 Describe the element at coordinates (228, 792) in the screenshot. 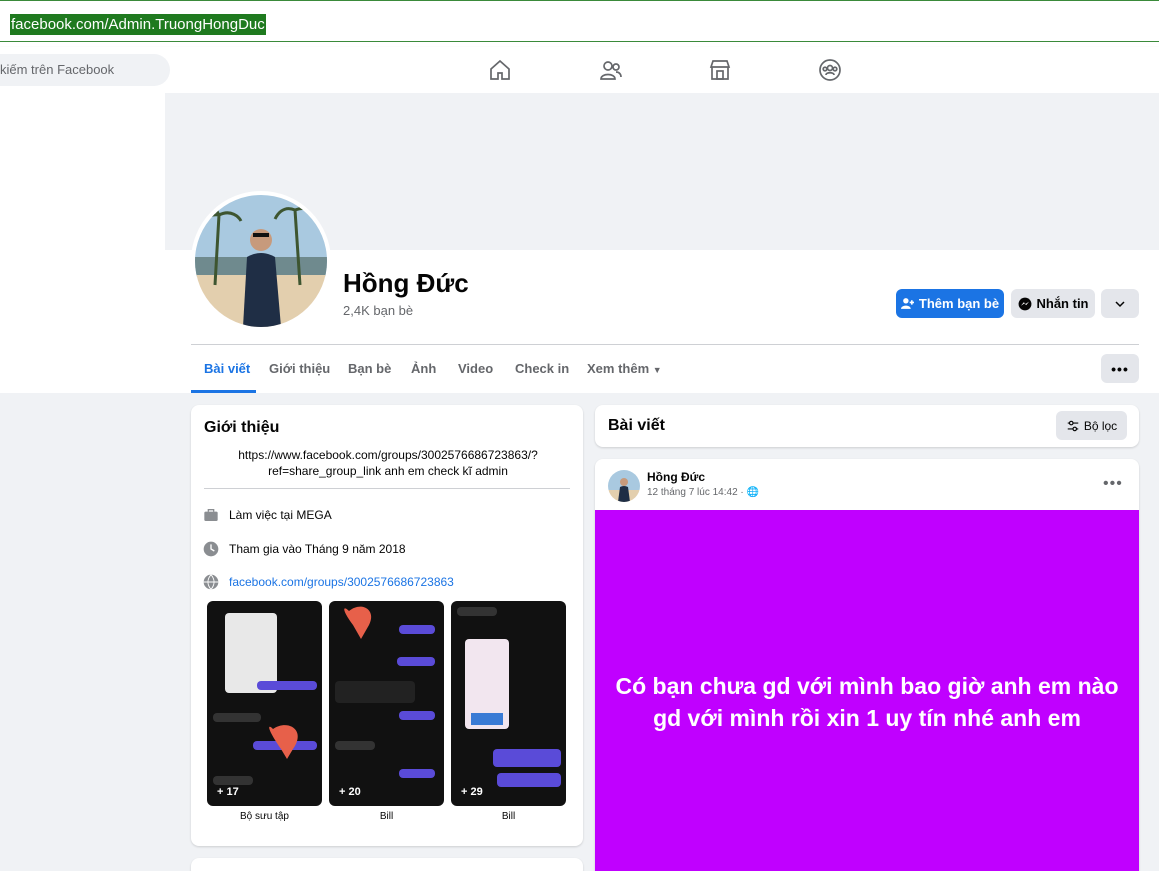

I see `featured-count-1: + 17` at that location.